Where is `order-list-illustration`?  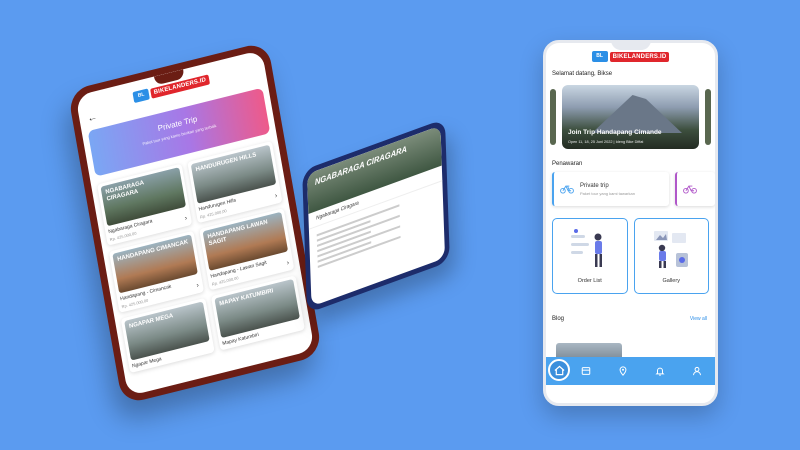 order-list-illustration is located at coordinates (586, 248).